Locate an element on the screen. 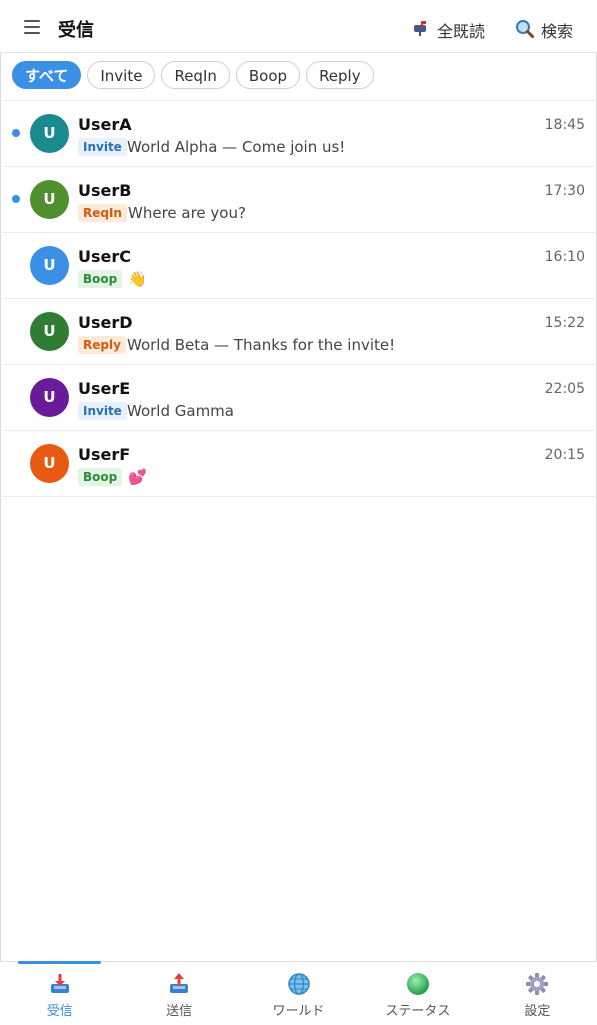 The image size is (597, 1025). sender-name: UserD is located at coordinates (105, 322).